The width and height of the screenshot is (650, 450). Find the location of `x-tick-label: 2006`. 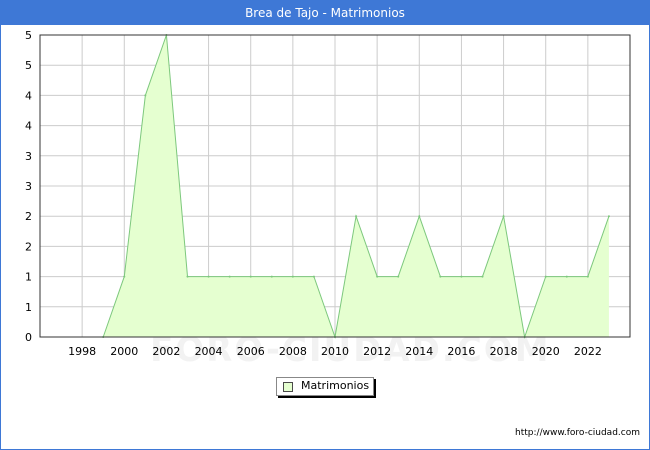

x-tick-label: 2006 is located at coordinates (251, 351).